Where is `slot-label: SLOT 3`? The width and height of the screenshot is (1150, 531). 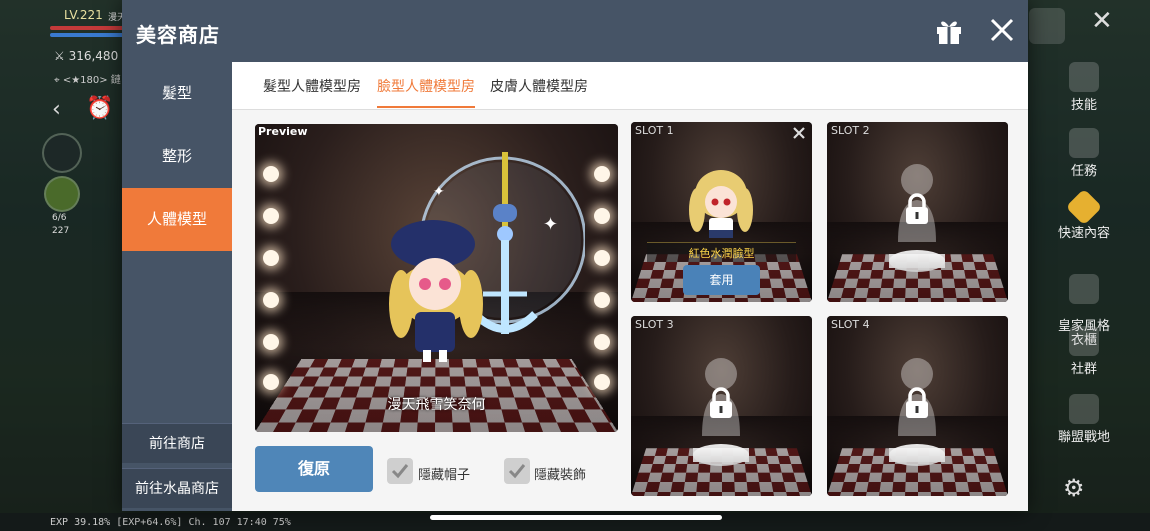
slot-label: SLOT 3 is located at coordinates (654, 324).